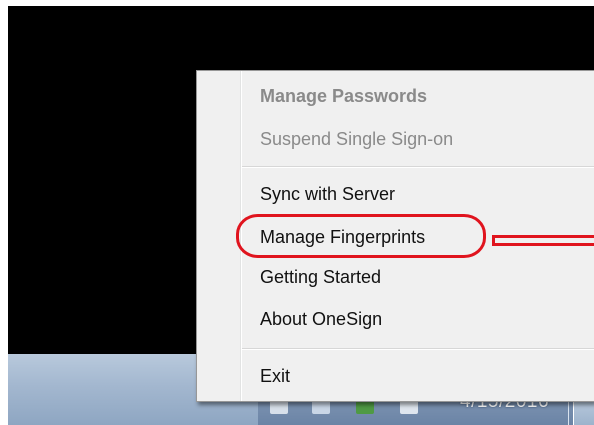  Describe the element at coordinates (409, 407) in the screenshot. I see `flag-icon` at that location.